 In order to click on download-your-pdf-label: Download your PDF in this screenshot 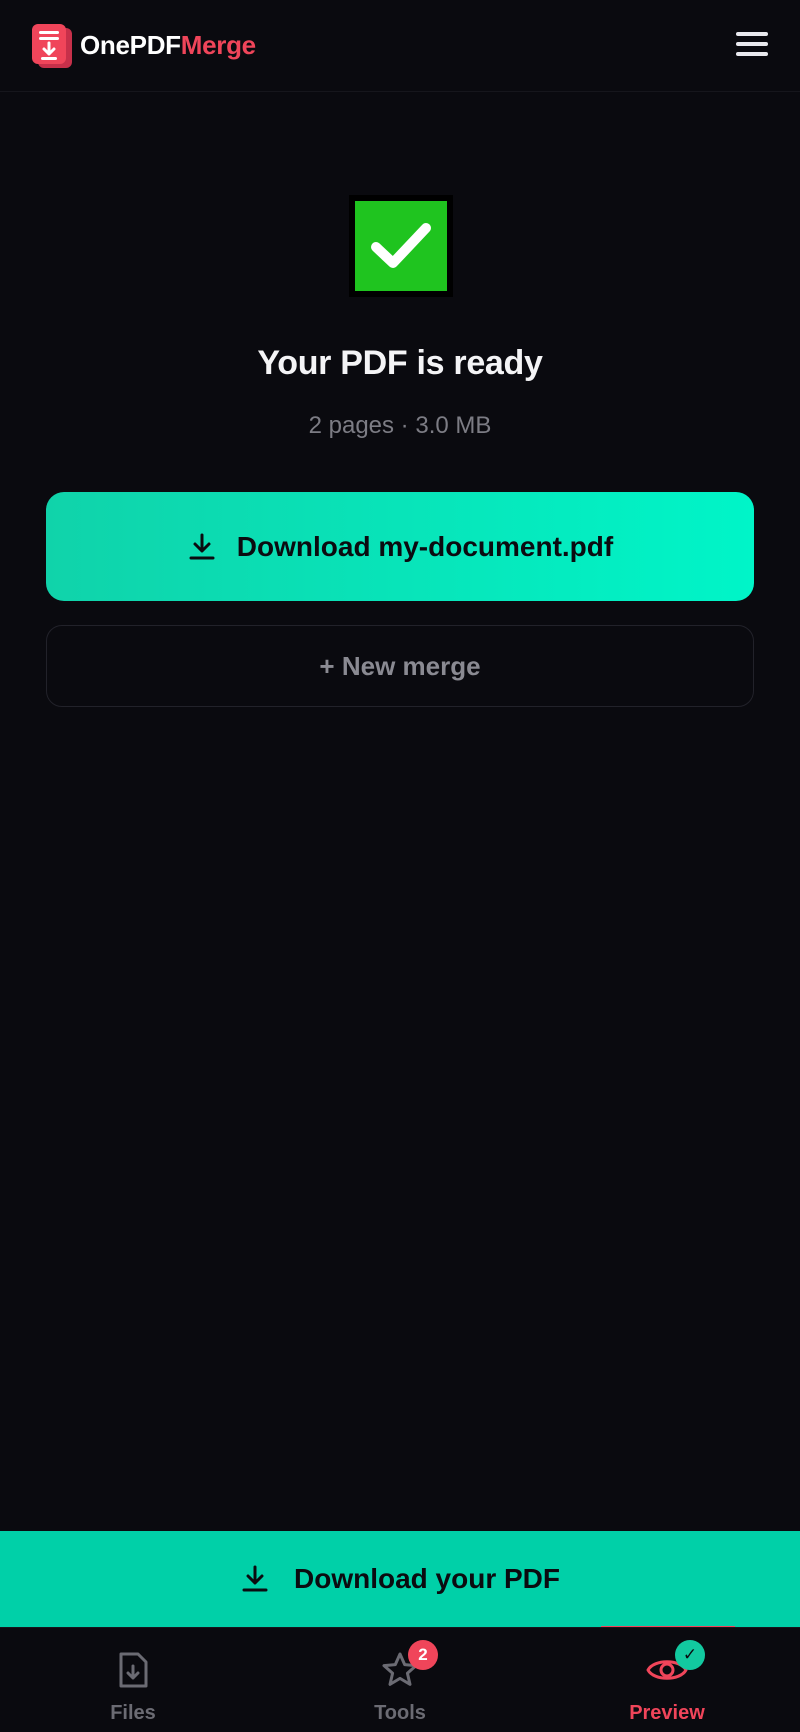, I will do `click(427, 1578)`.